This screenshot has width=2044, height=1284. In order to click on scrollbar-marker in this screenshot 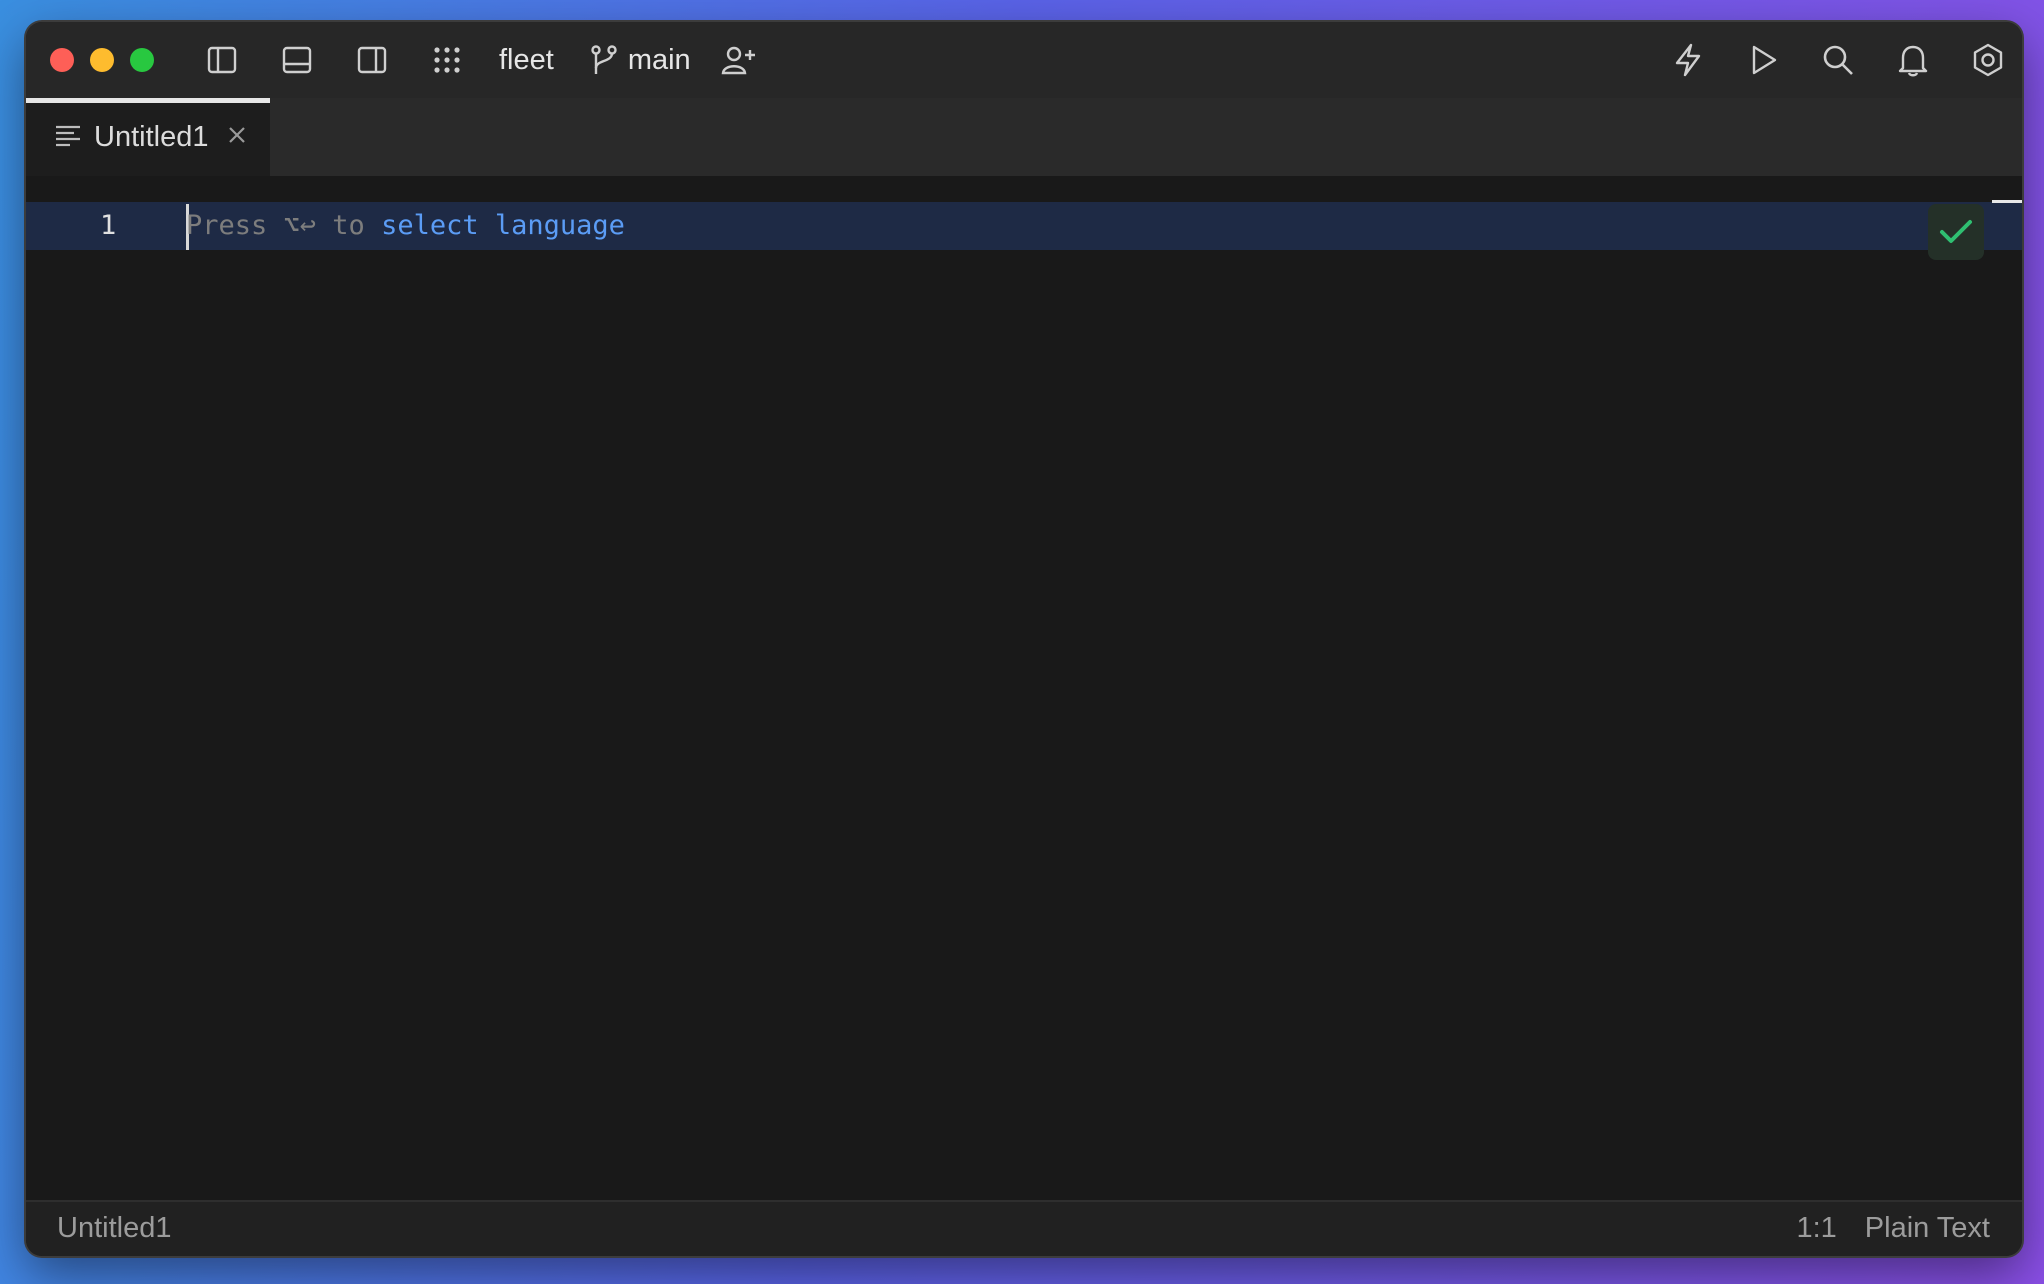, I will do `click(2007, 201)`.